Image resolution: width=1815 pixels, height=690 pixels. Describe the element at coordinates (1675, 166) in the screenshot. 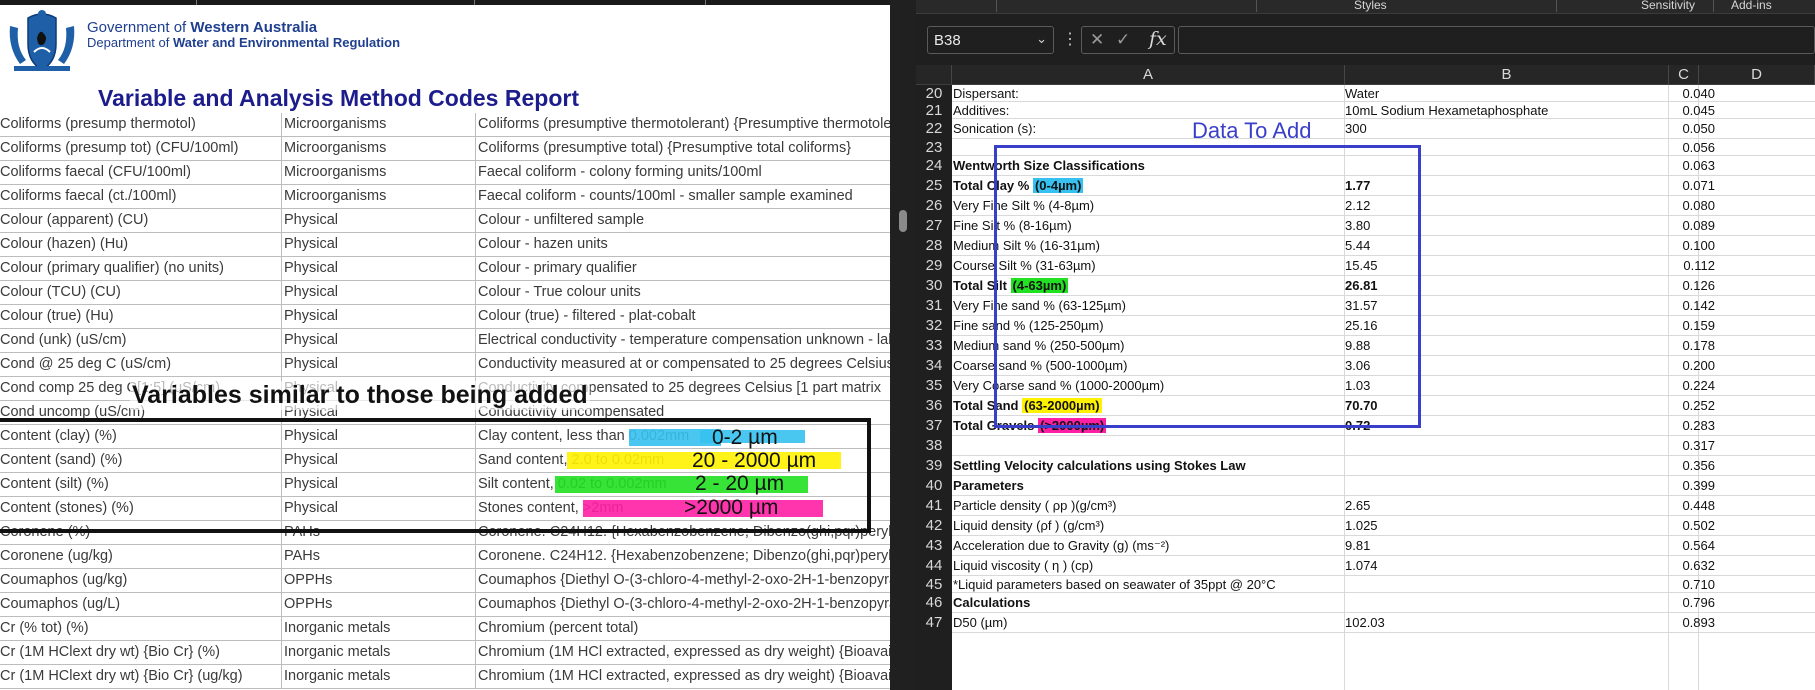

I see `cell-d24: 0.063` at that location.